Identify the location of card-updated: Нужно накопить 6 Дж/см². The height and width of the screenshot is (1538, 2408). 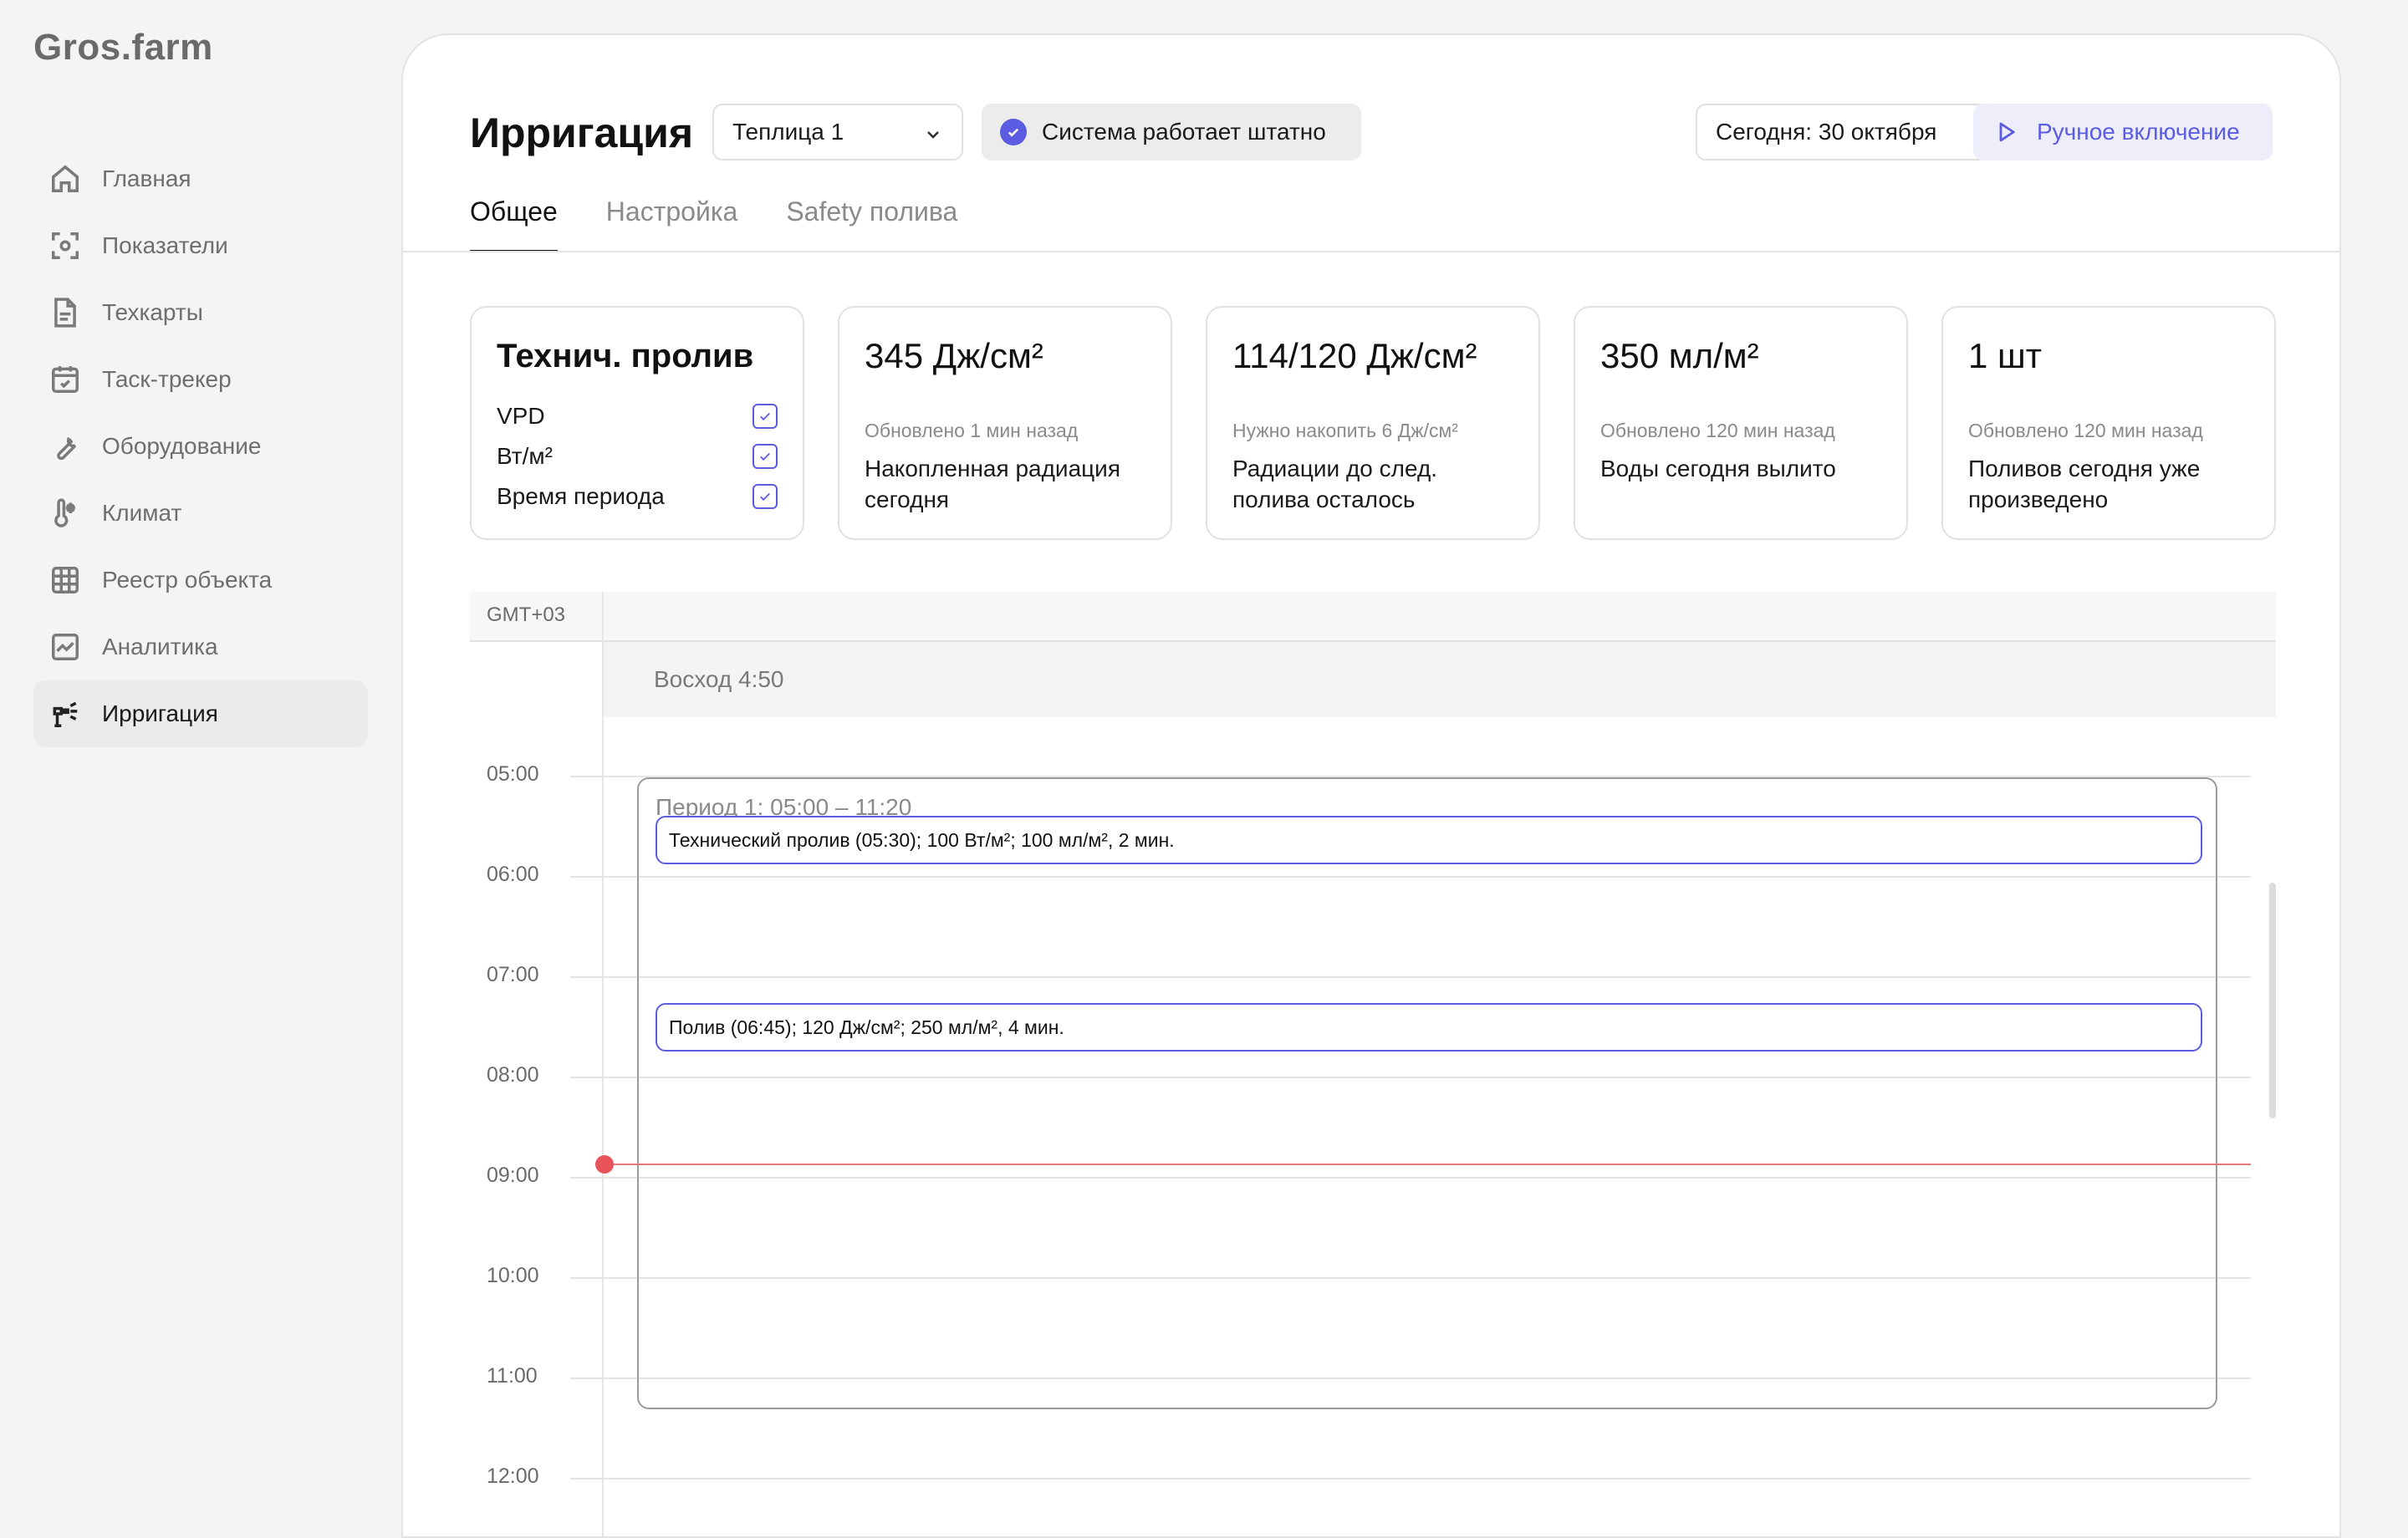
(1345, 430).